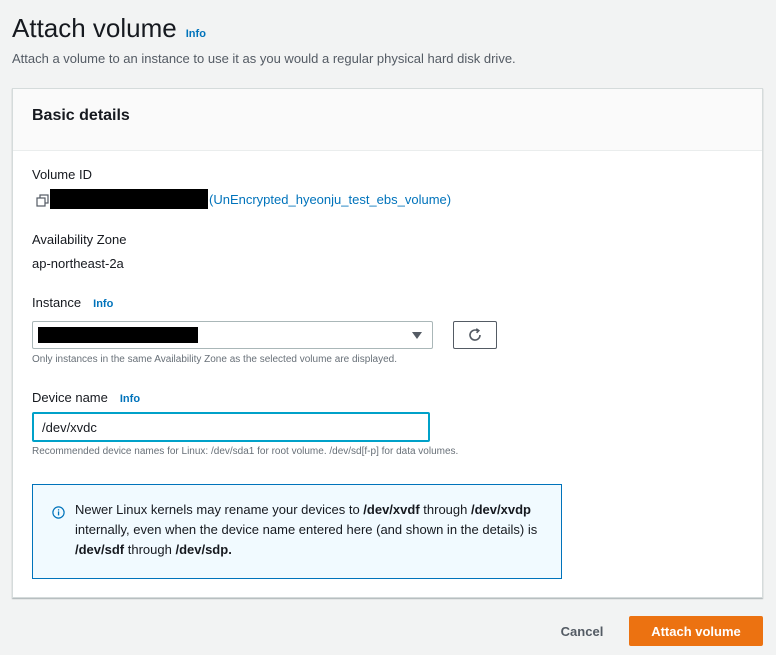 Image resolution: width=776 pixels, height=655 pixels. What do you see at coordinates (129, 199) in the screenshot?
I see `redacted-volume-id` at bounding box center [129, 199].